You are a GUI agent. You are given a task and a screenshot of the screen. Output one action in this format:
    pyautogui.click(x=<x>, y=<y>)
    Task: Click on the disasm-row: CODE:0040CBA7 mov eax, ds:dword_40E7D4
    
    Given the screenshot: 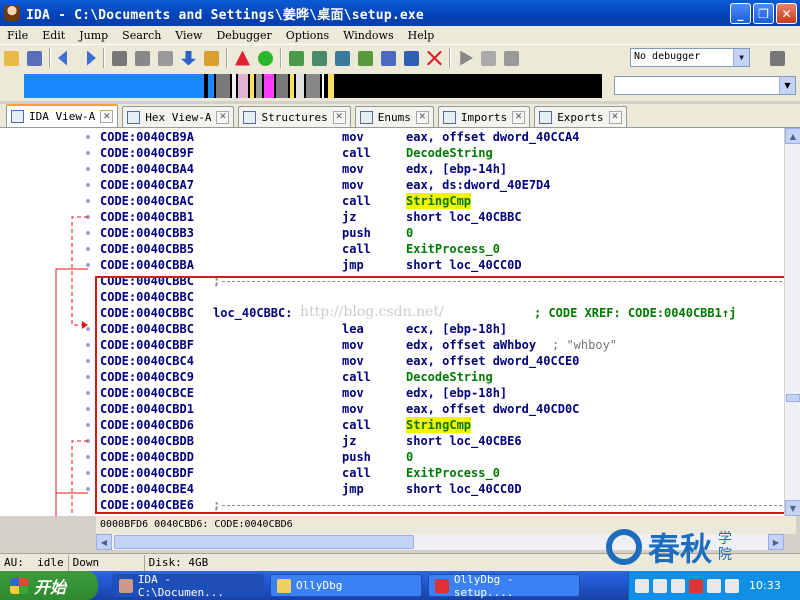 What is the action you would take?
    pyautogui.click(x=325, y=185)
    